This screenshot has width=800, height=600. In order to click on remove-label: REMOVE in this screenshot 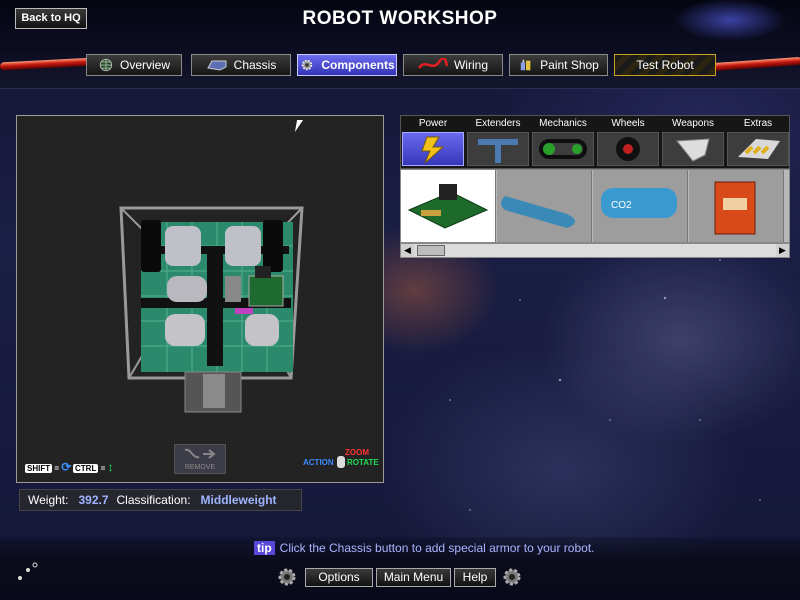, I will do `click(200, 467)`.